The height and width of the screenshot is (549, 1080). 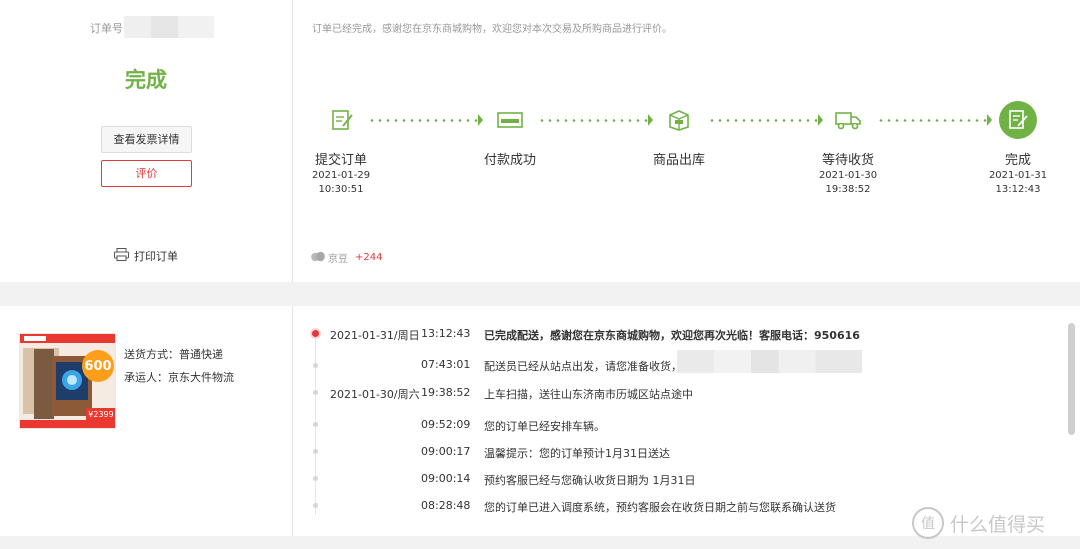 What do you see at coordinates (848, 120) in the screenshot?
I see `truck-icon` at bounding box center [848, 120].